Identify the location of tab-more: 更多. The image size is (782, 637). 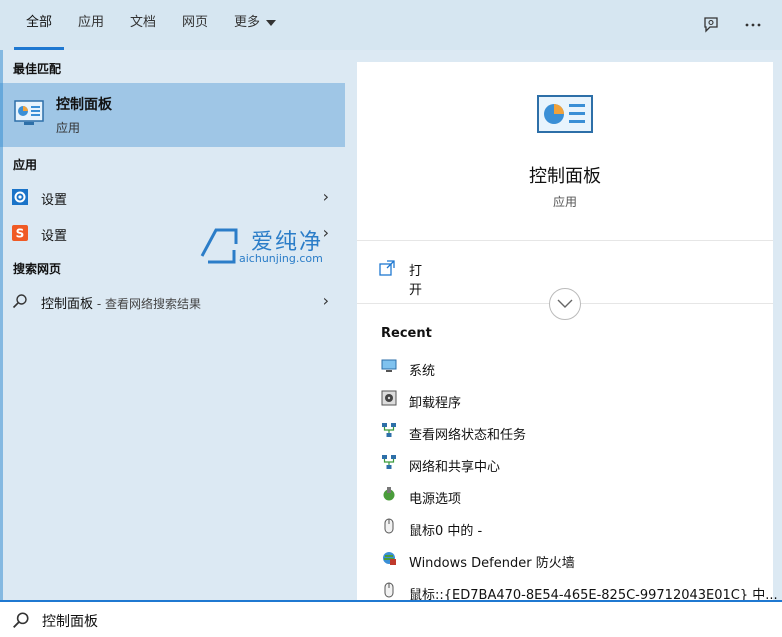
(255, 25).